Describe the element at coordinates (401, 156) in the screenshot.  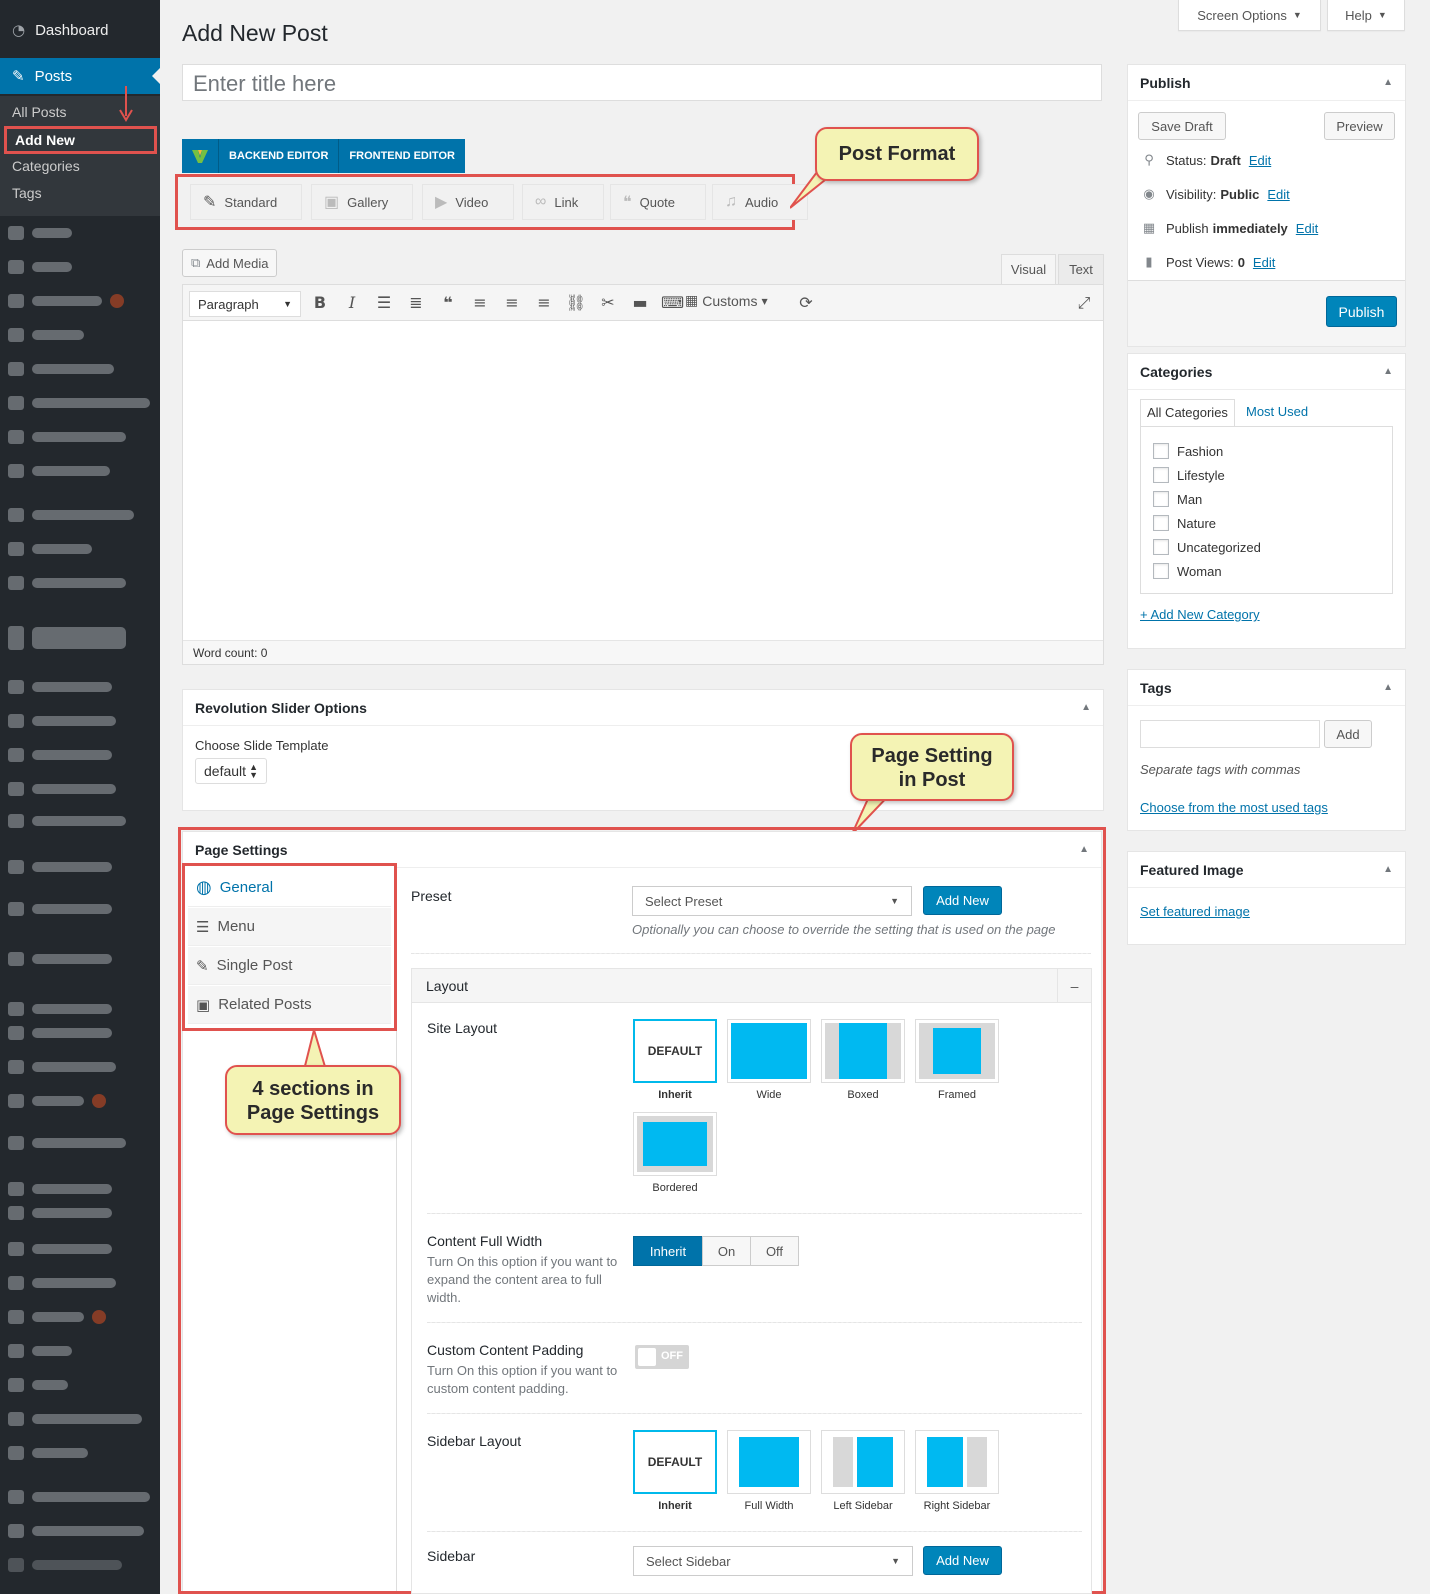
I see `frontend-editor-button: FRONTEND EDITOR` at that location.